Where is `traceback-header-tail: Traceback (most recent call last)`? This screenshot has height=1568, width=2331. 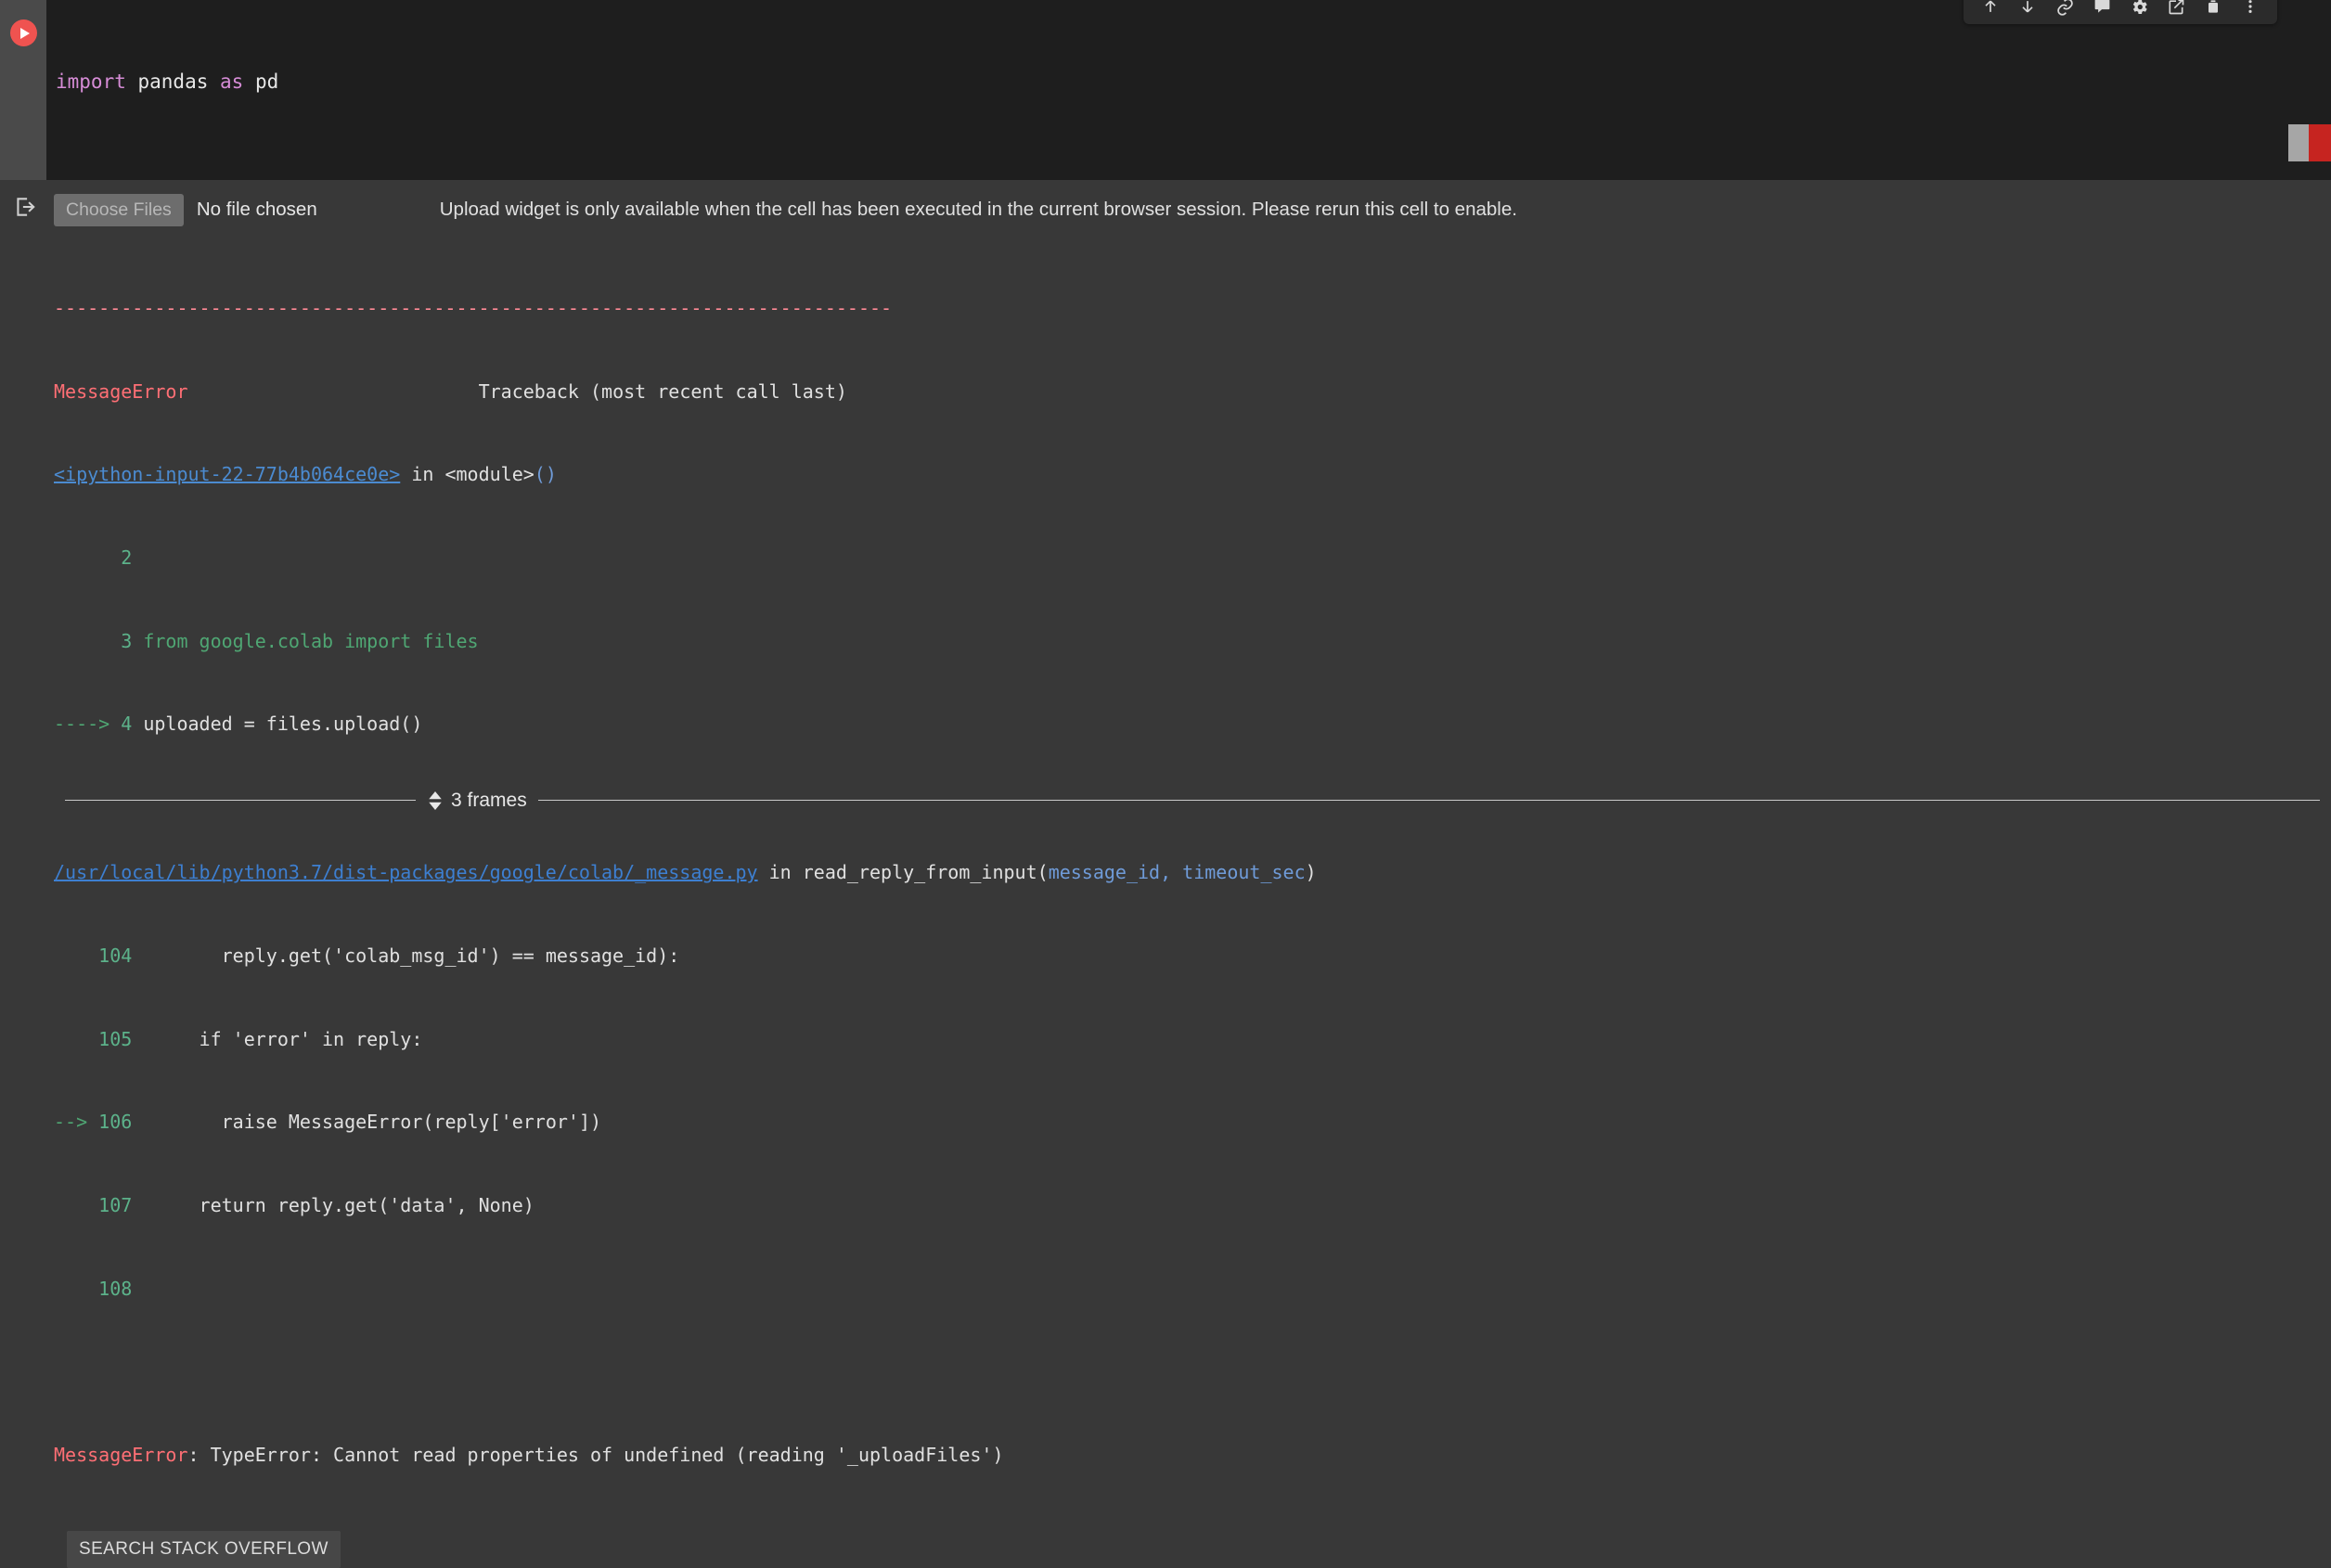 traceback-header-tail: Traceback (most recent call last) is located at coordinates (662, 391).